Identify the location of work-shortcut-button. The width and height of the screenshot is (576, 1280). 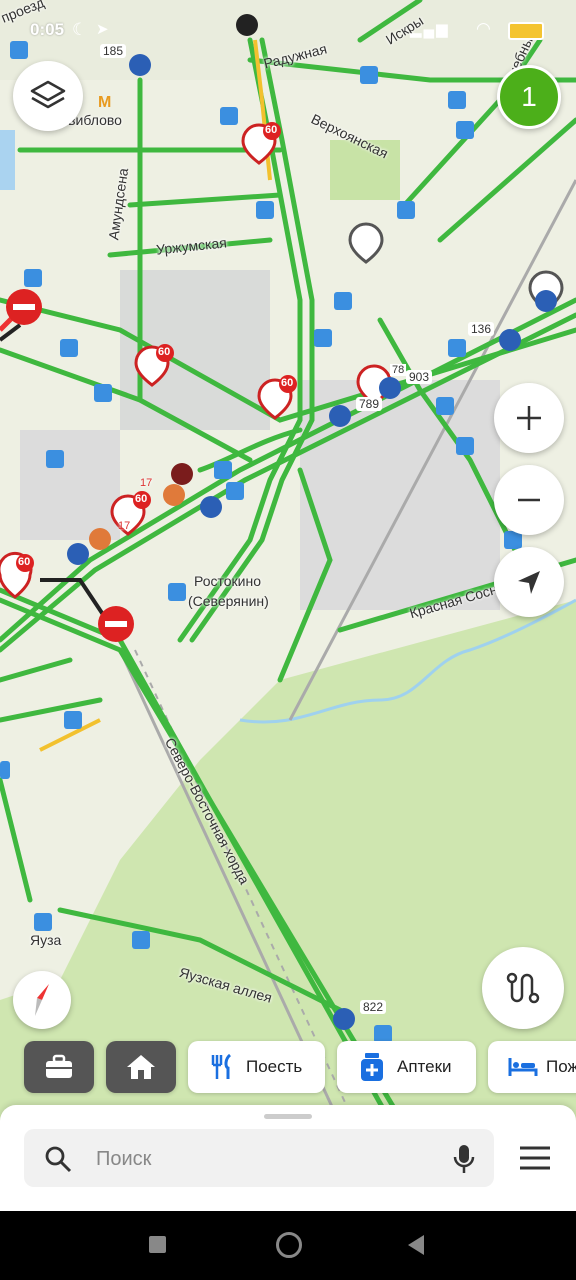
(59, 1067).